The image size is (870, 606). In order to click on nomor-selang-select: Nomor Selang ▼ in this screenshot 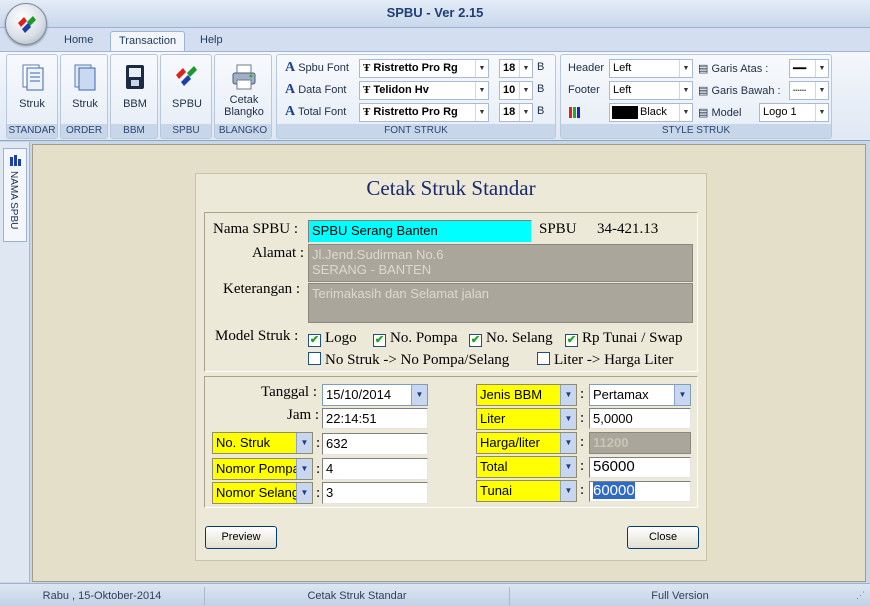, I will do `click(262, 493)`.